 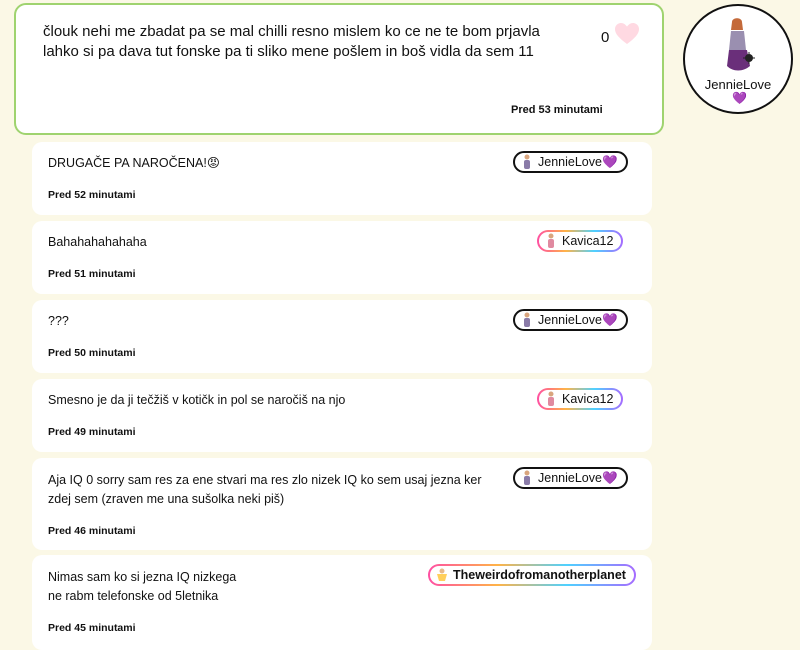 What do you see at coordinates (741, 44) in the screenshot?
I see `girl-figure-icon` at bounding box center [741, 44].